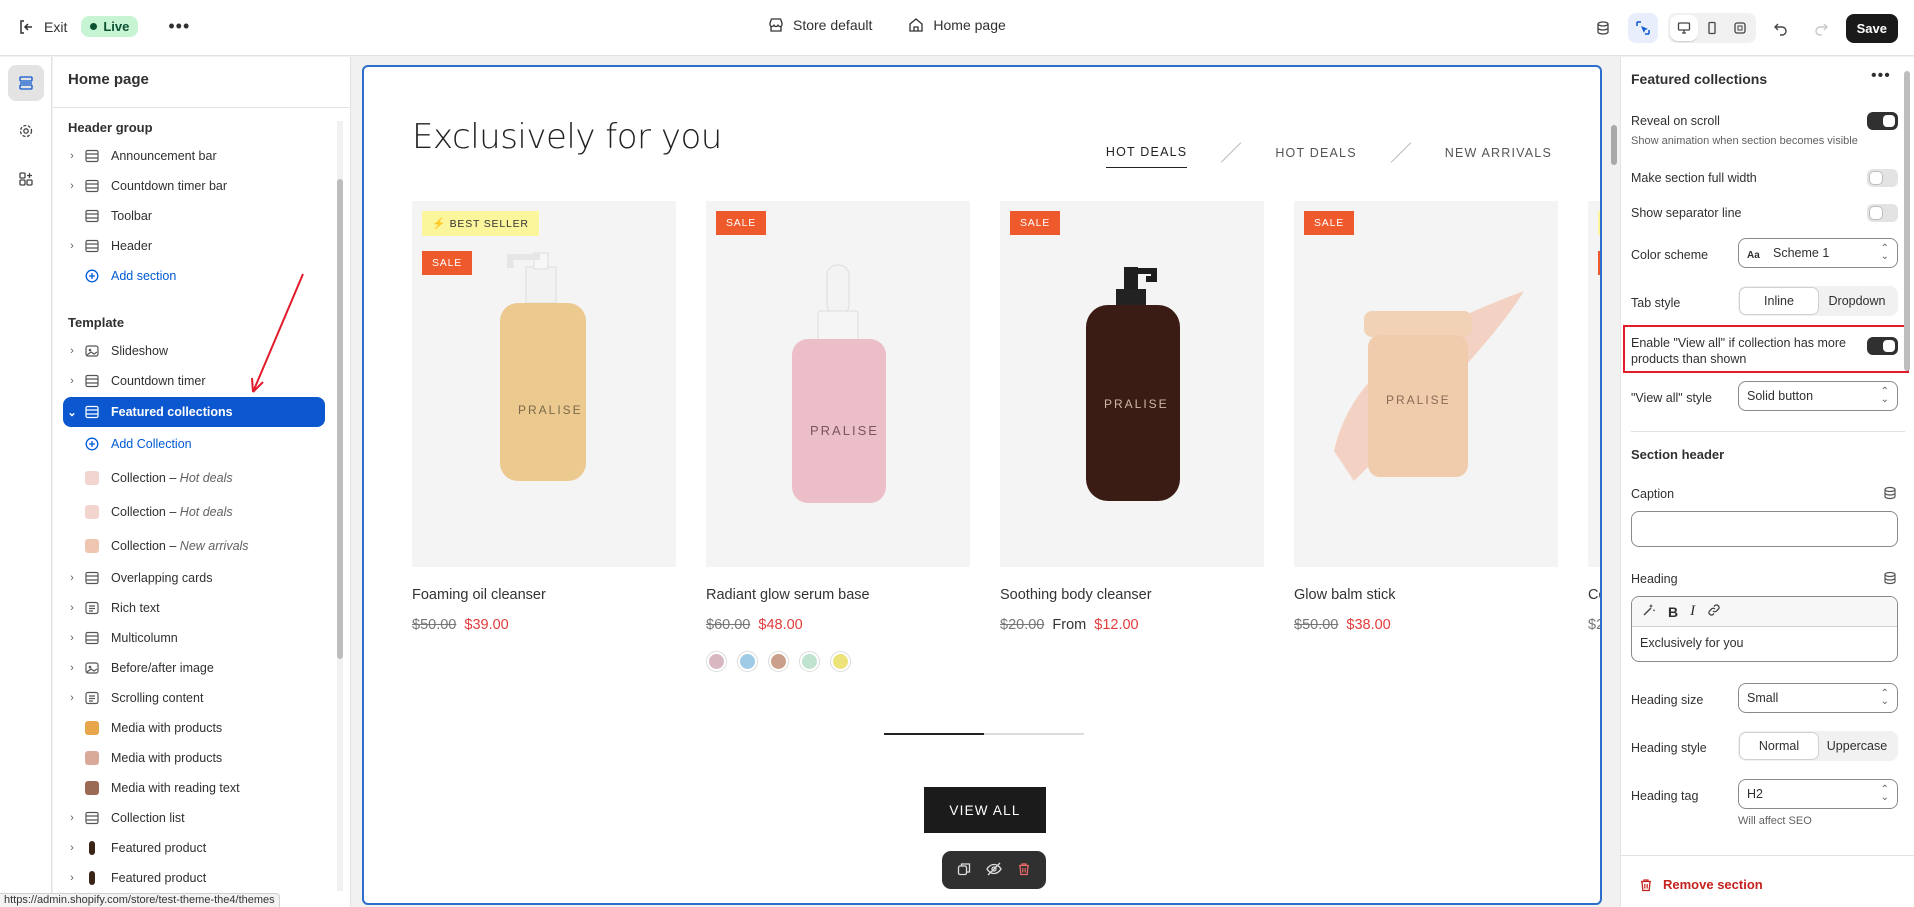  What do you see at coordinates (1882, 121) in the screenshot?
I see `reveal-on-scroll-toggle` at bounding box center [1882, 121].